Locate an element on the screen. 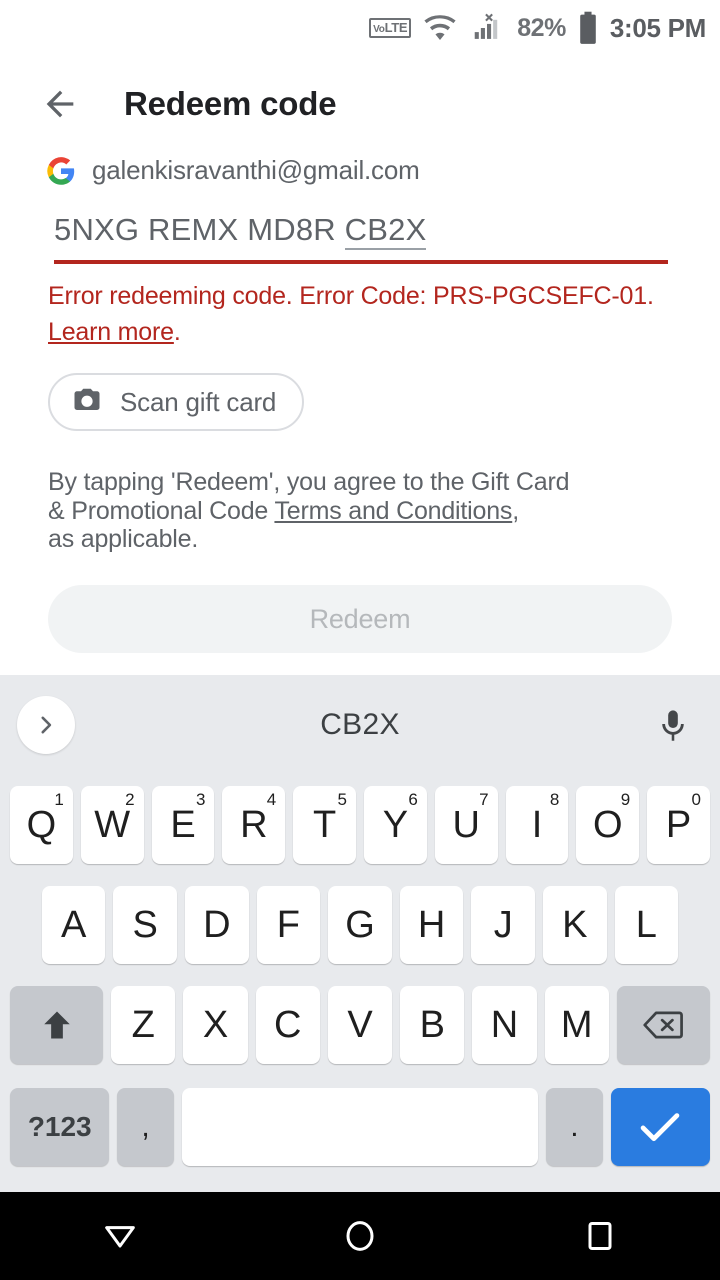 The image size is (720, 1280). key-k: K is located at coordinates (574, 925).